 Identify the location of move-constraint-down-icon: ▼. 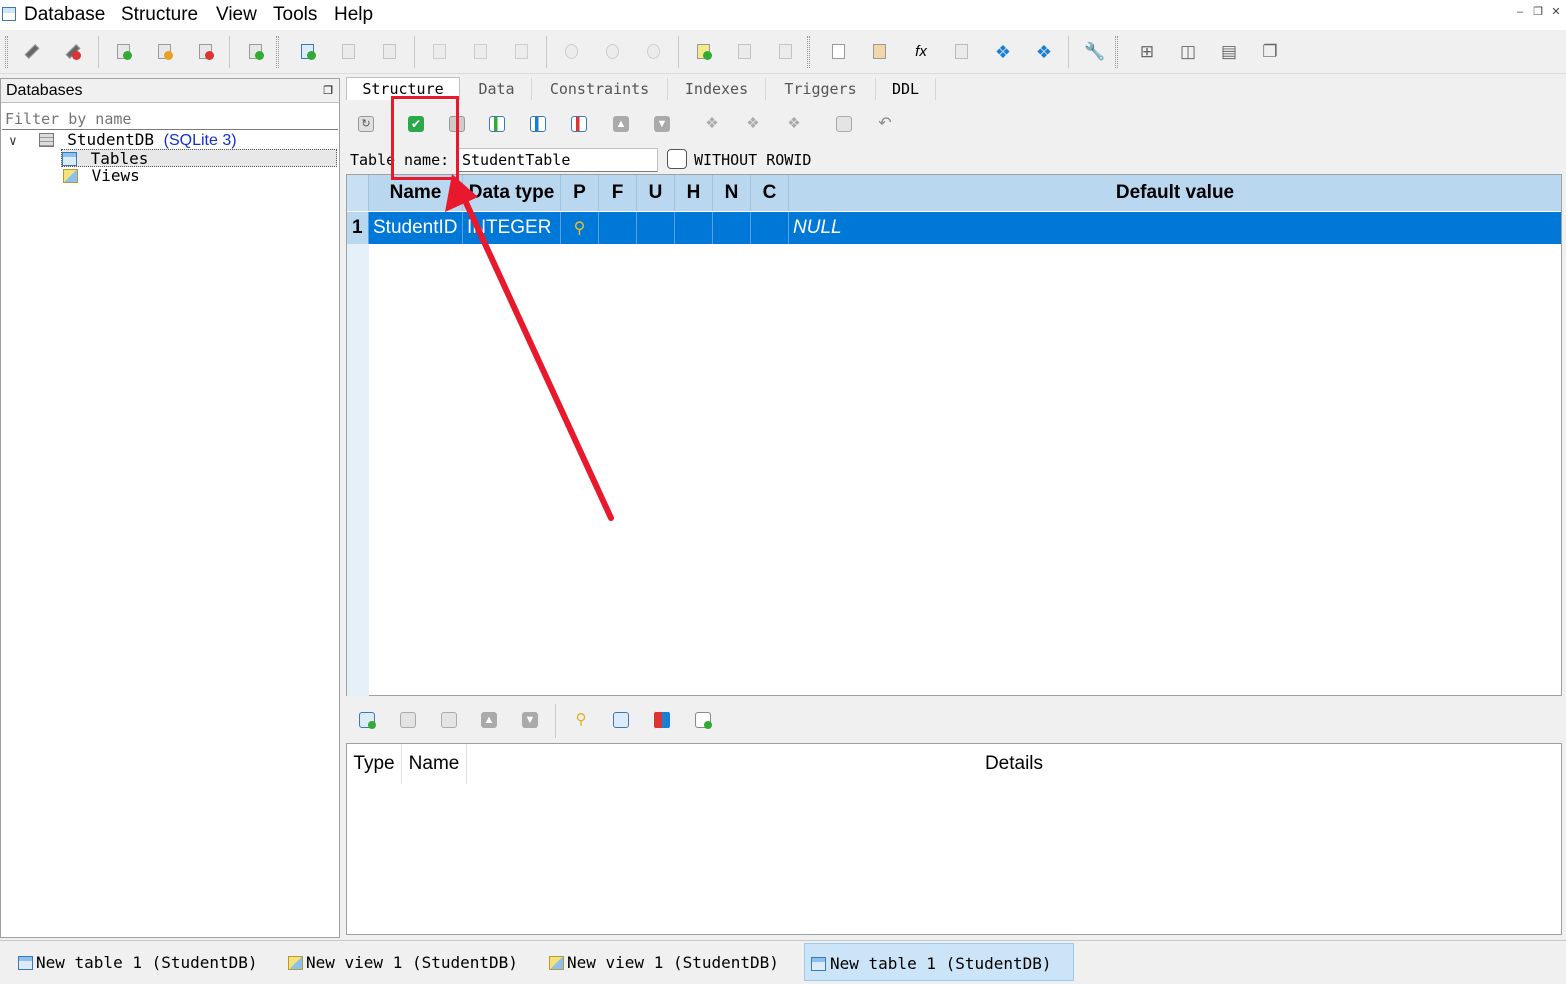
(530, 720).